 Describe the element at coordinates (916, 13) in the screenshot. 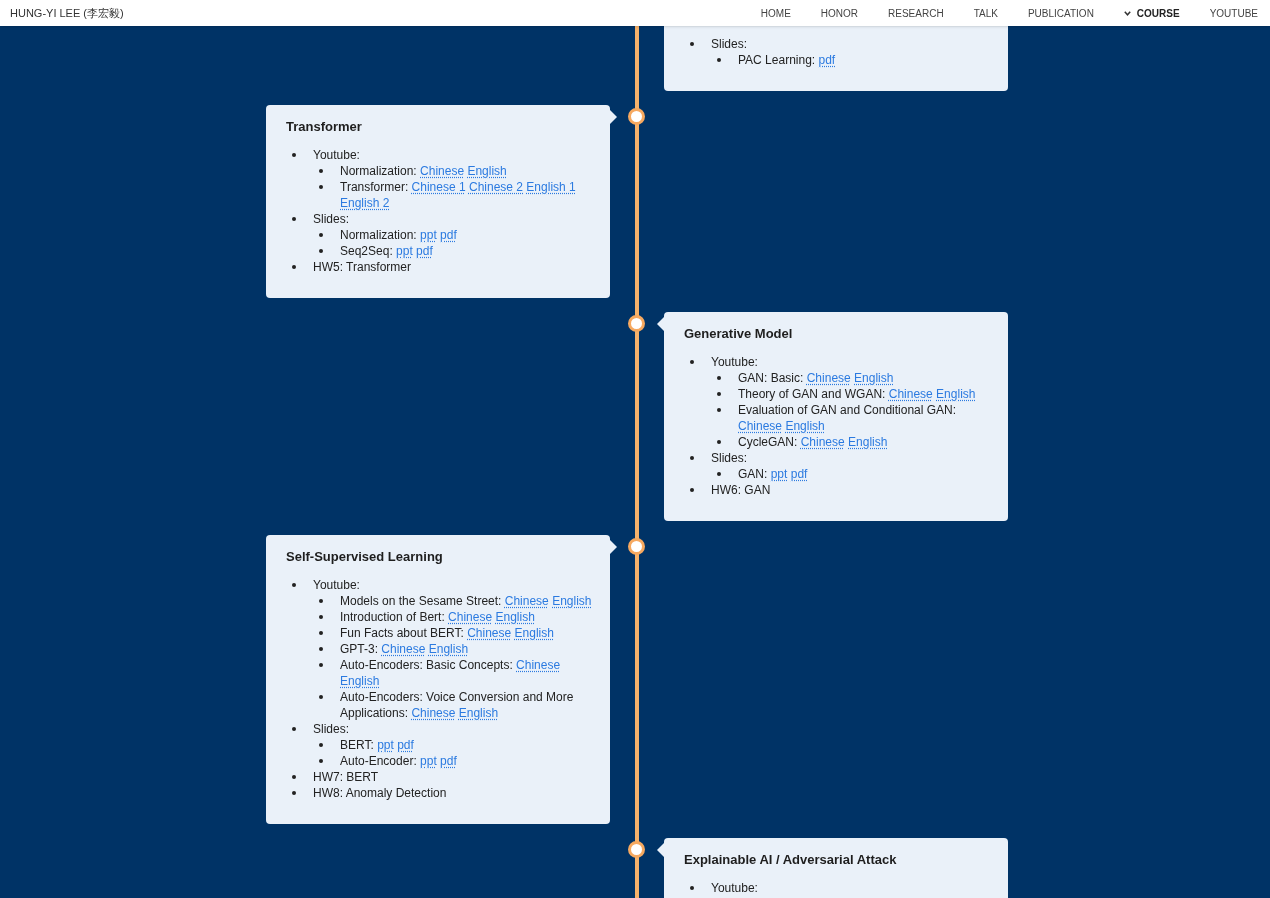

I see `nav-link: RESEARCH` at that location.